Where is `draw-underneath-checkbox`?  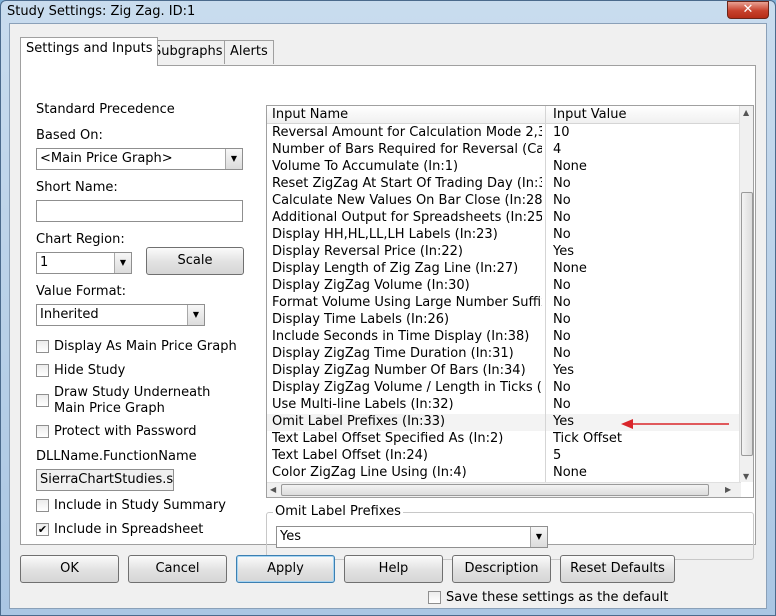 draw-underneath-checkbox is located at coordinates (42, 400).